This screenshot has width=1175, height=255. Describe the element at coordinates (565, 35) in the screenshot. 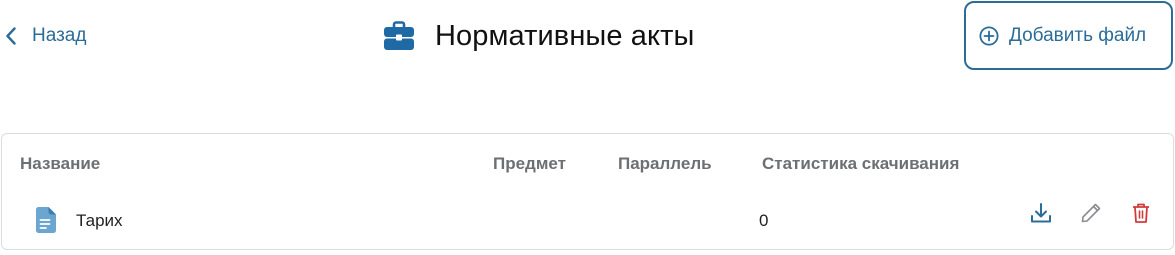

I see `page-title-text: Нормативные акты` at that location.